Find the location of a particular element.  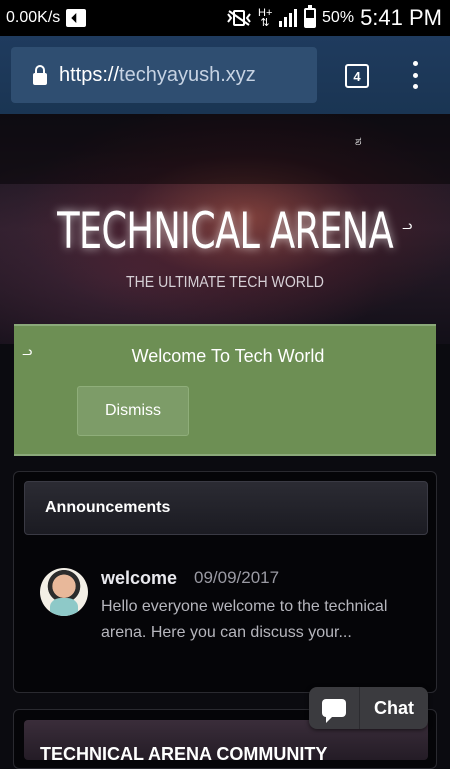

network-type: H+ ⇅ is located at coordinates (265, 18).